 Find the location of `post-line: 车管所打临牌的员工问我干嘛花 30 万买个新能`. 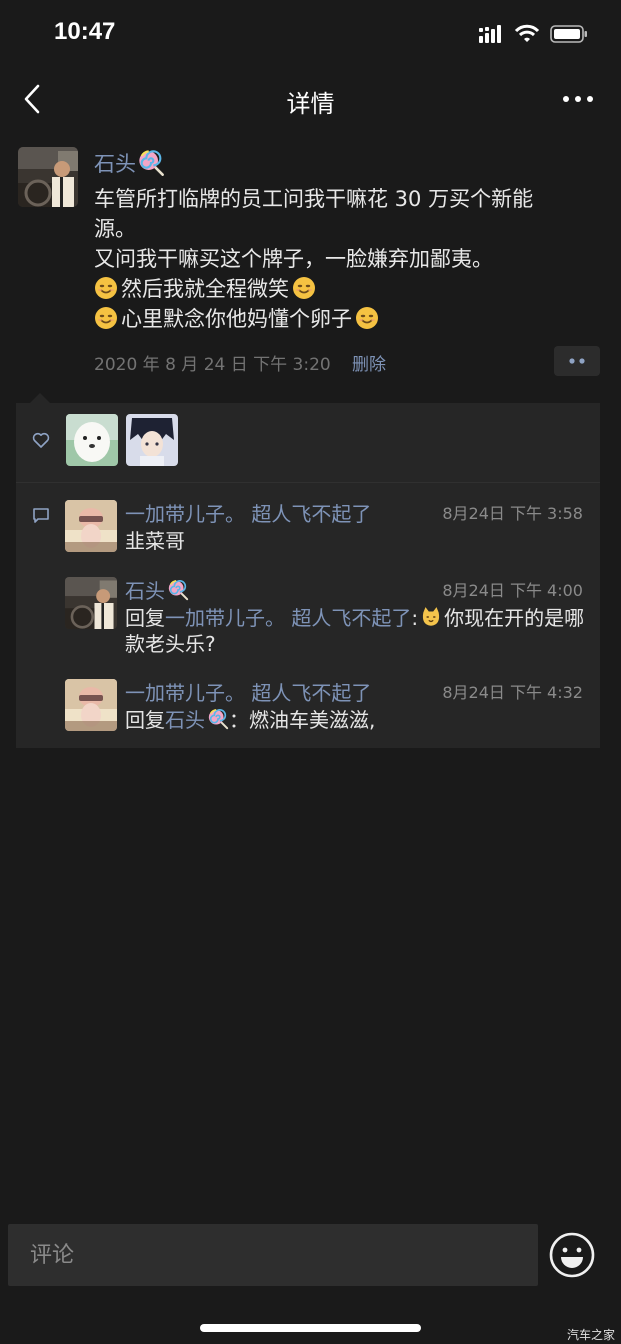

post-line: 车管所打临牌的员工问我干嘛花 30 万买个新能 is located at coordinates (314, 199).